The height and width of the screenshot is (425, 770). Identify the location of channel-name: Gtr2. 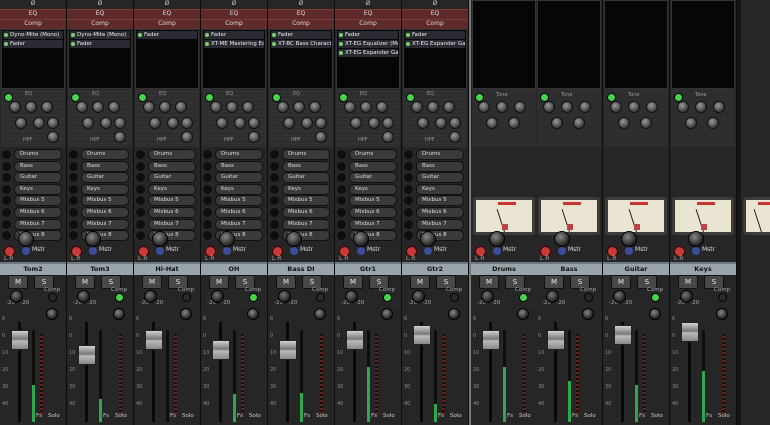
(435, 268).